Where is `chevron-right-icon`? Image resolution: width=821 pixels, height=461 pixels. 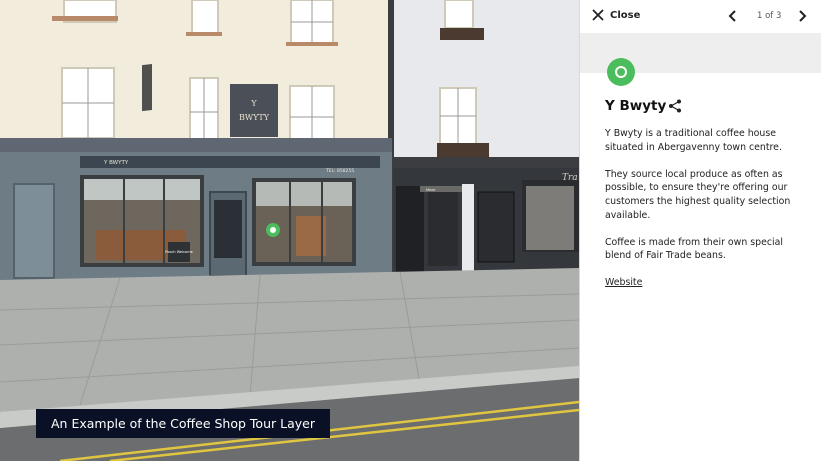 chevron-right-icon is located at coordinates (802, 16).